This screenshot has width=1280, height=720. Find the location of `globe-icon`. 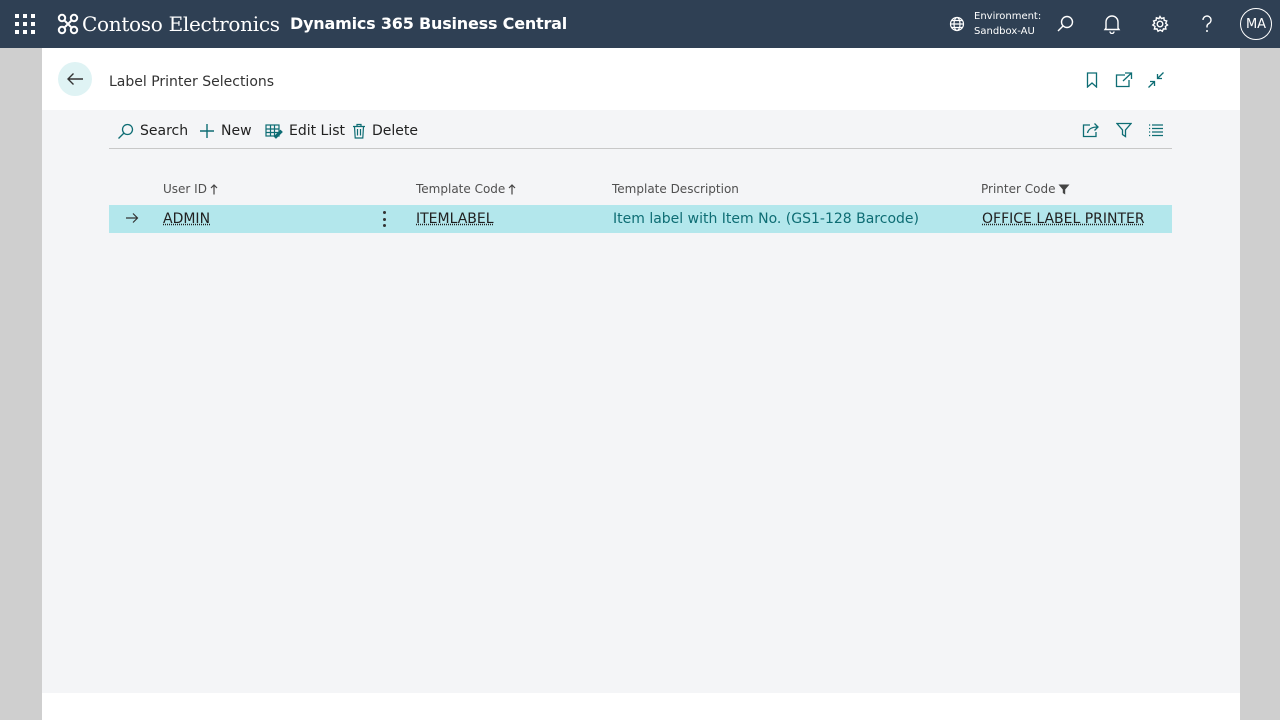

globe-icon is located at coordinates (957, 24).